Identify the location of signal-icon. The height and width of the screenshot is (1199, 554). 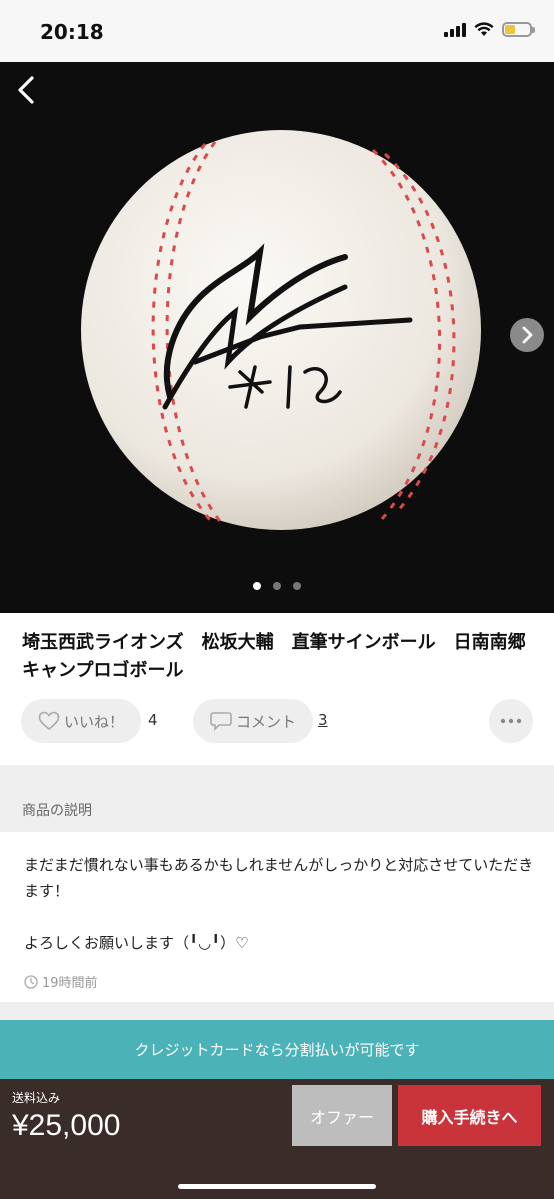
(455, 29).